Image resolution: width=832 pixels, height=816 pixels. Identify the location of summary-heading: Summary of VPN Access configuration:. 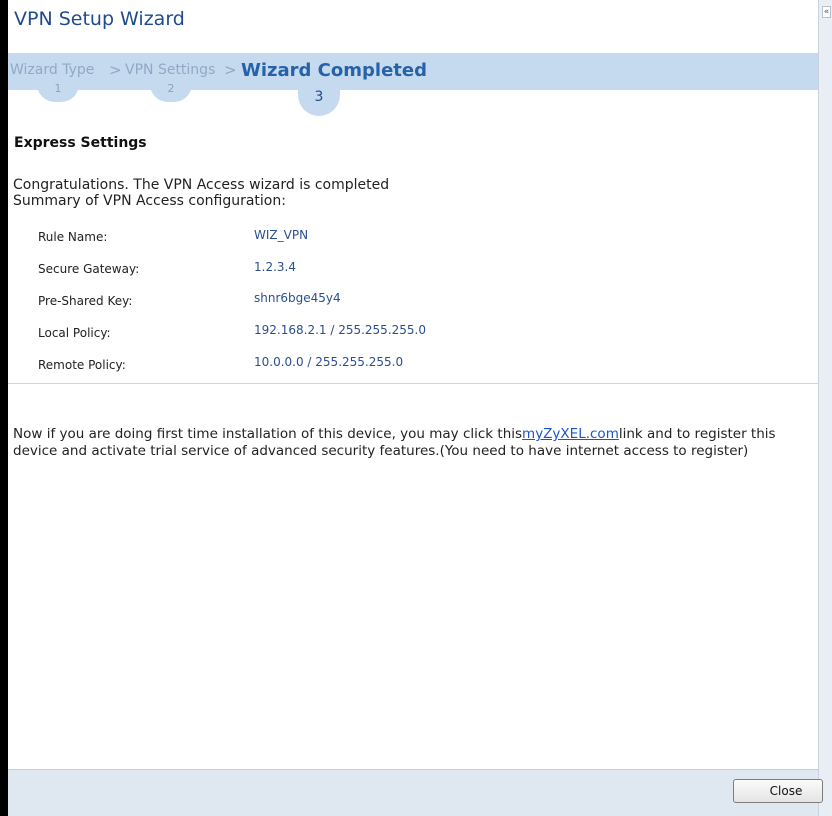
(149, 201).